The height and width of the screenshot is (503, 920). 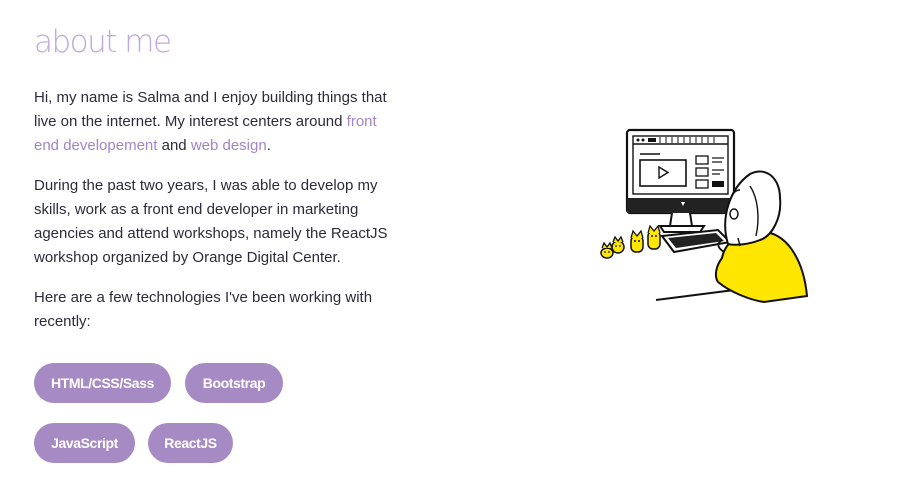 What do you see at coordinates (268, 145) in the screenshot?
I see `intro-end-text: .` at bounding box center [268, 145].